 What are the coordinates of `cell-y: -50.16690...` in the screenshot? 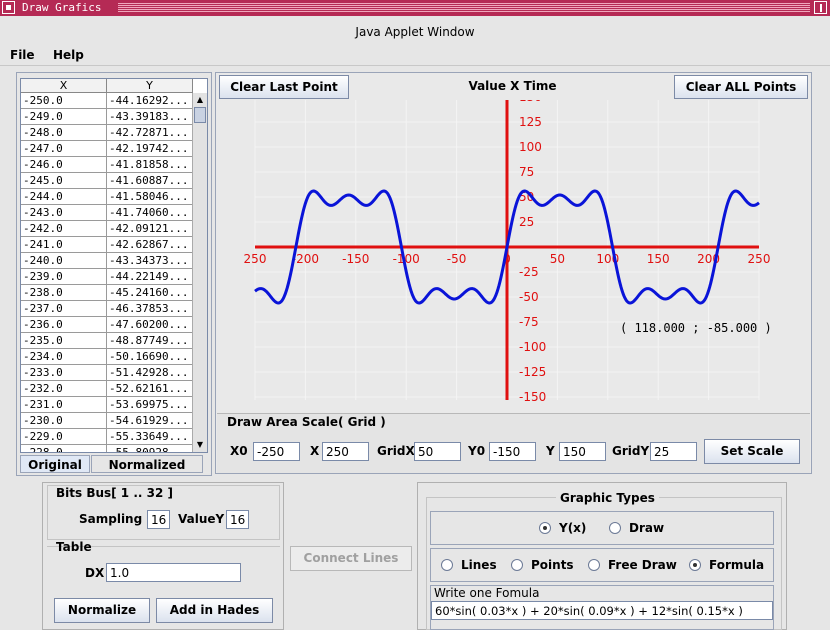 It's located at (150, 357).